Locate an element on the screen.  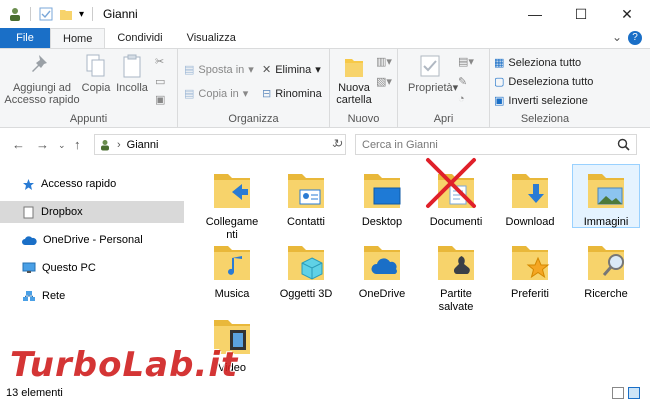
paste-label: Incolla is located at coordinates (132, 88).